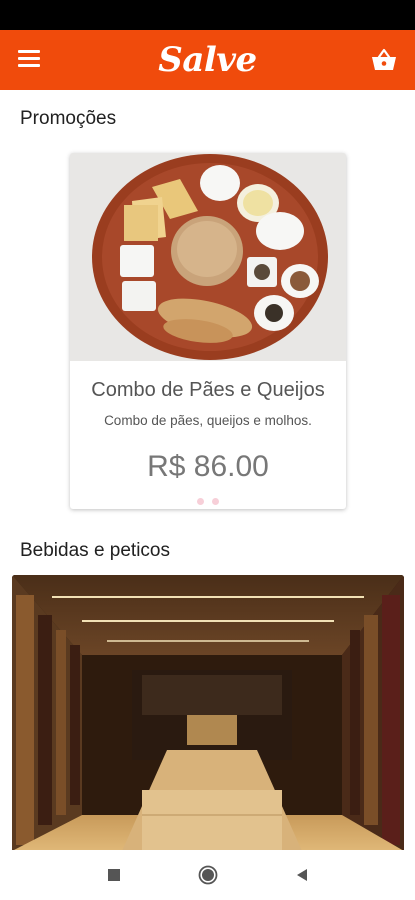 This screenshot has height=900, width=415. What do you see at coordinates (208, 390) in the screenshot?
I see `promo-name: Combo de Pães e Queijos` at bounding box center [208, 390].